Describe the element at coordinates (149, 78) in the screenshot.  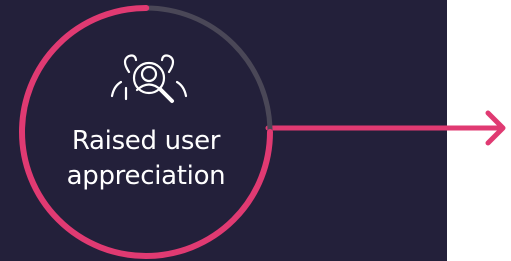
I see `user-group-search-icon` at that location.